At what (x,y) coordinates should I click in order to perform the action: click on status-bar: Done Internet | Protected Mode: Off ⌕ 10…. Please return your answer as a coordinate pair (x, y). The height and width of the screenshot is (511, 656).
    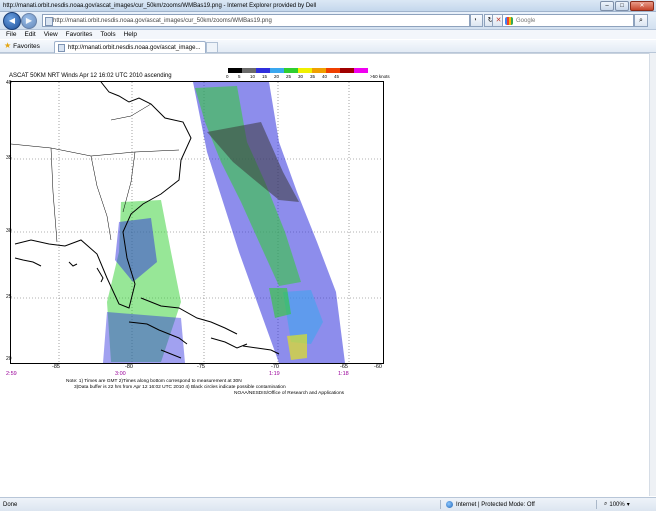
    Looking at the image, I should click on (328, 504).